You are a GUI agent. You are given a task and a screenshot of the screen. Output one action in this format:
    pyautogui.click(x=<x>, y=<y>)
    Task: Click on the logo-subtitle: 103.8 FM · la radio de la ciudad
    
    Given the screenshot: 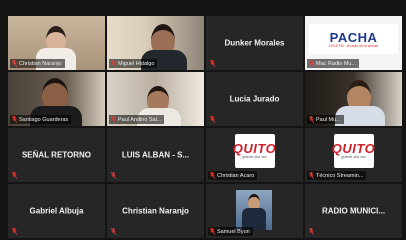 What is the action you would take?
    pyautogui.click(x=353, y=45)
    